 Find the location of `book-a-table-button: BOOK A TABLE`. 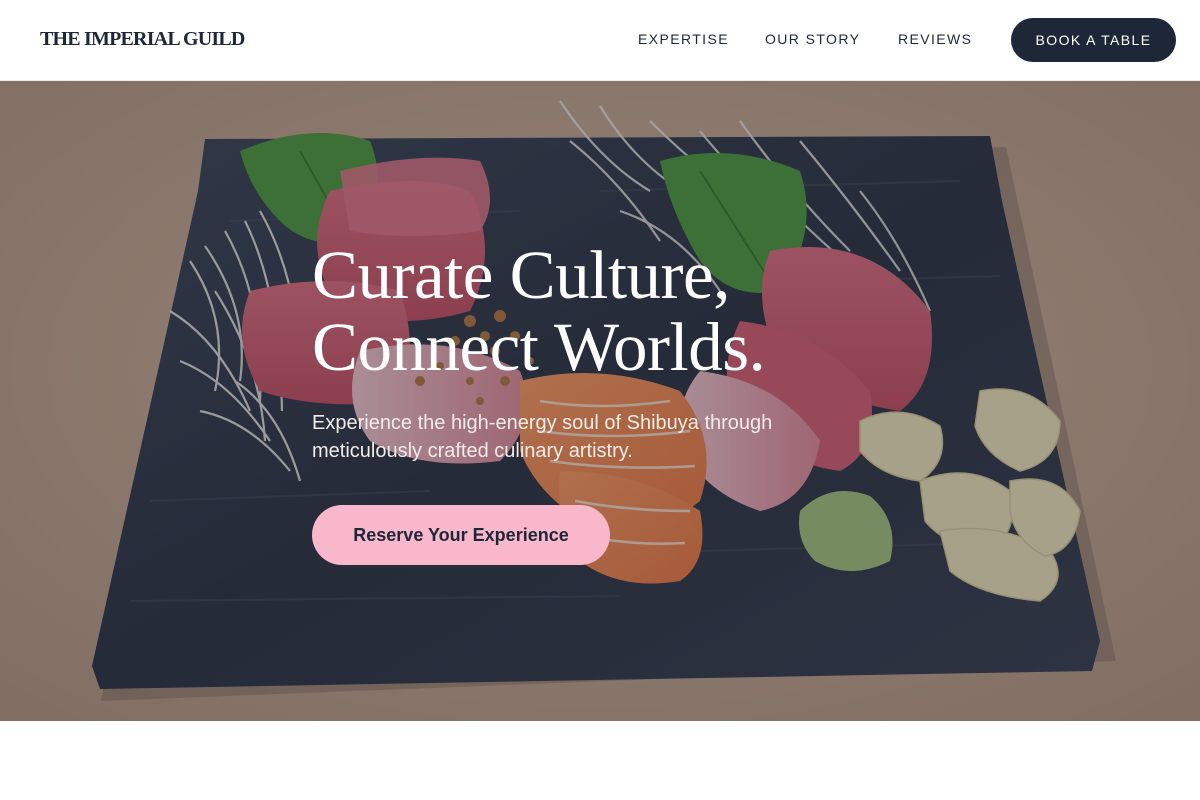

book-a-table-button: BOOK A TABLE is located at coordinates (1093, 40).